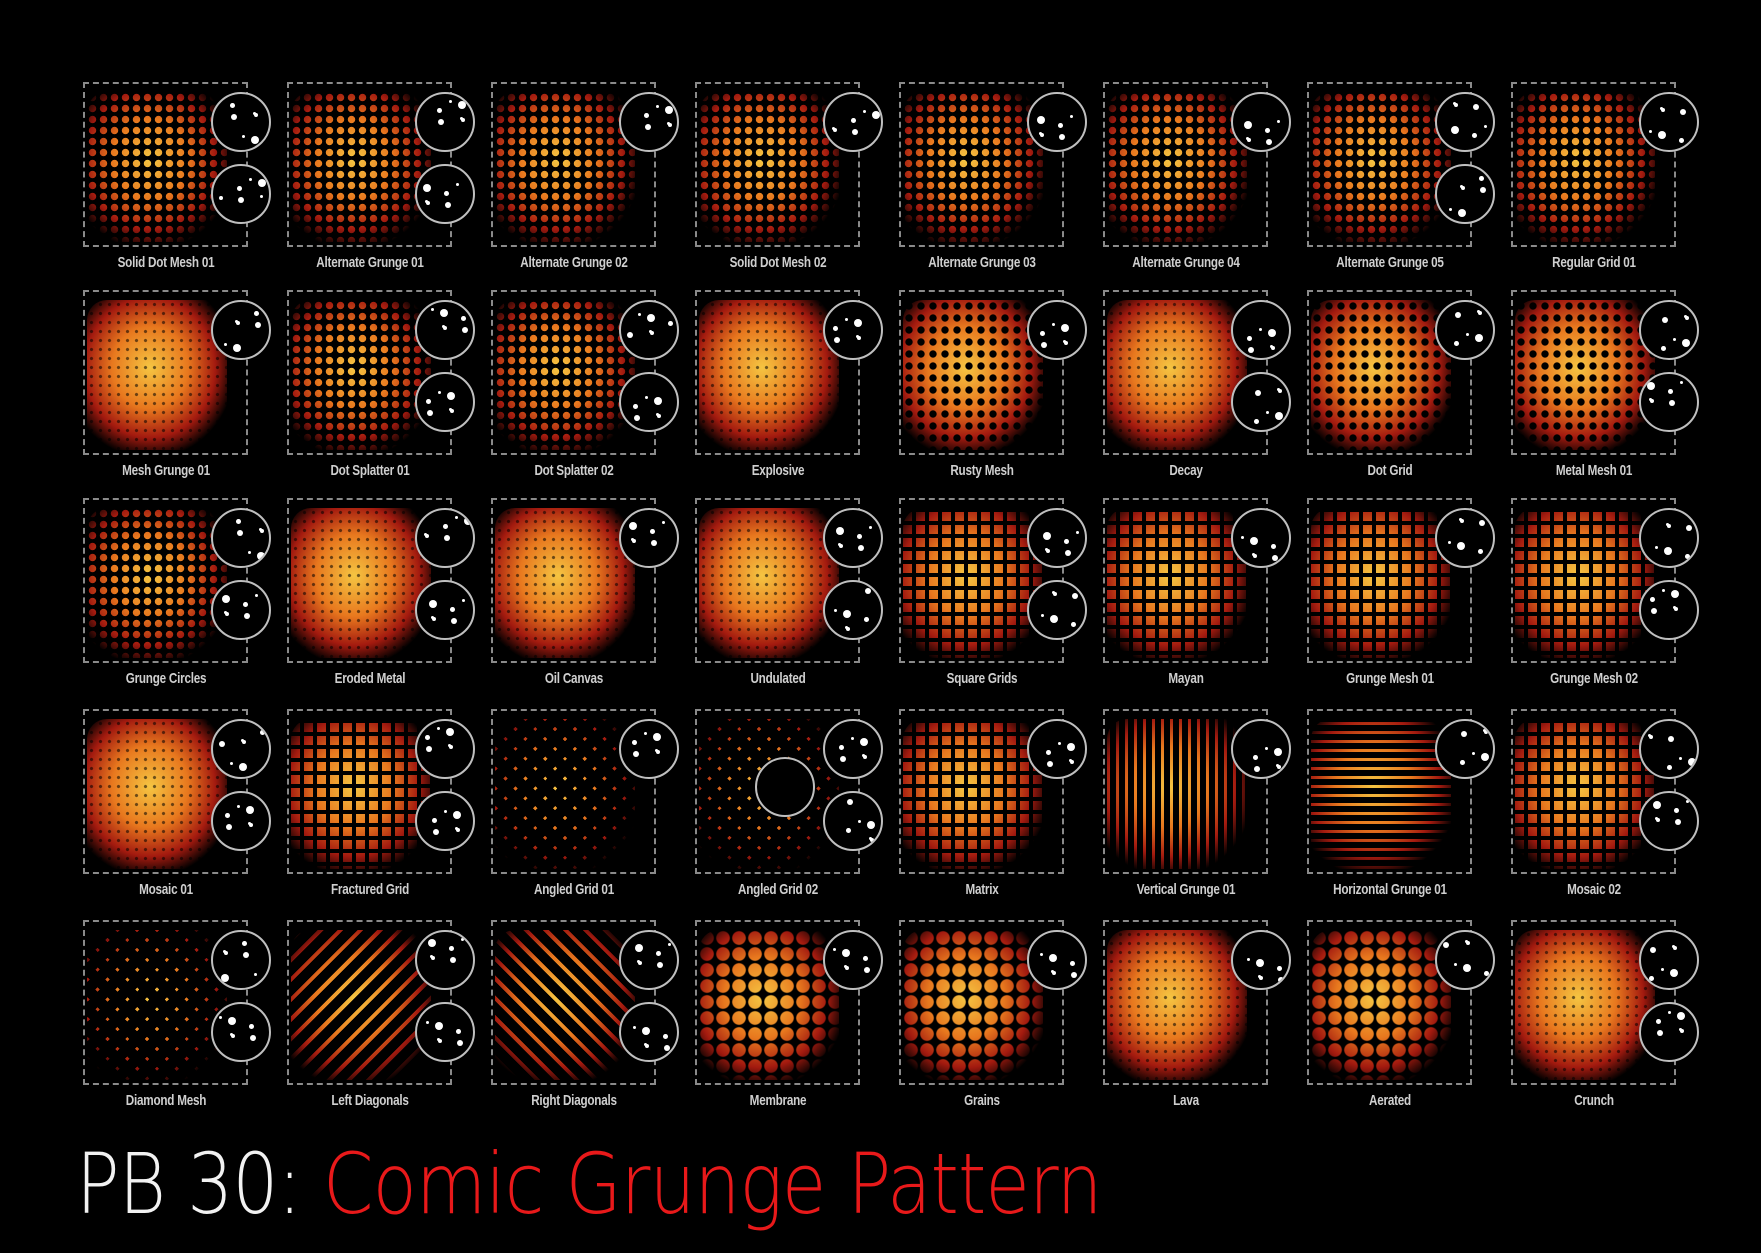  I want to click on pattern-tile: Mesh Grunge 01, so click(177, 392).